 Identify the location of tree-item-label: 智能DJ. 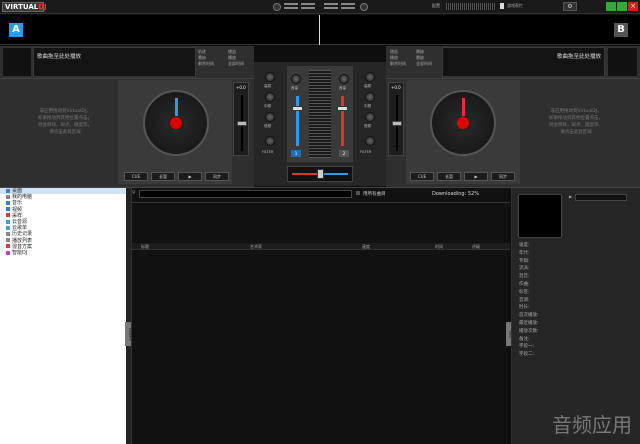
(20, 253).